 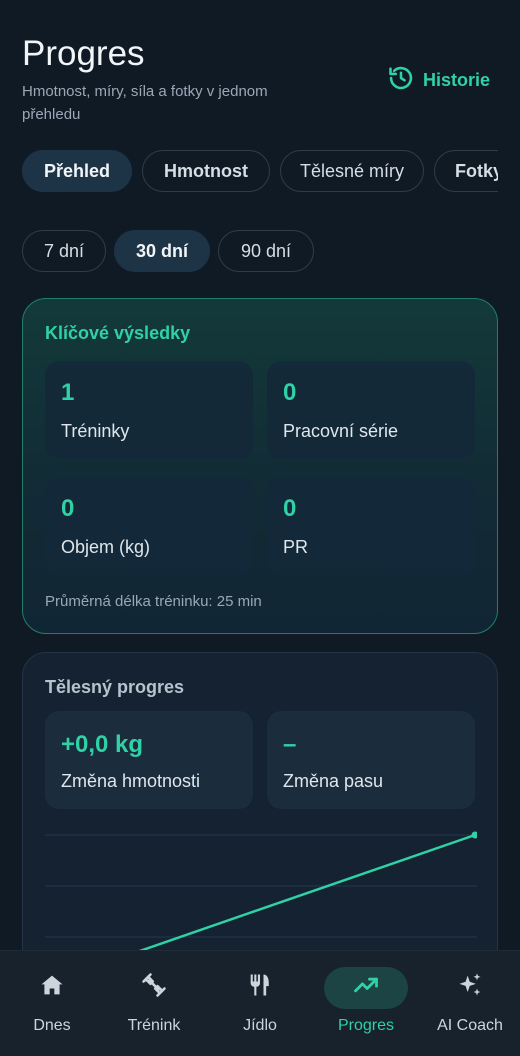 I want to click on body-progress-title: Tělesný progres, so click(x=115, y=687).